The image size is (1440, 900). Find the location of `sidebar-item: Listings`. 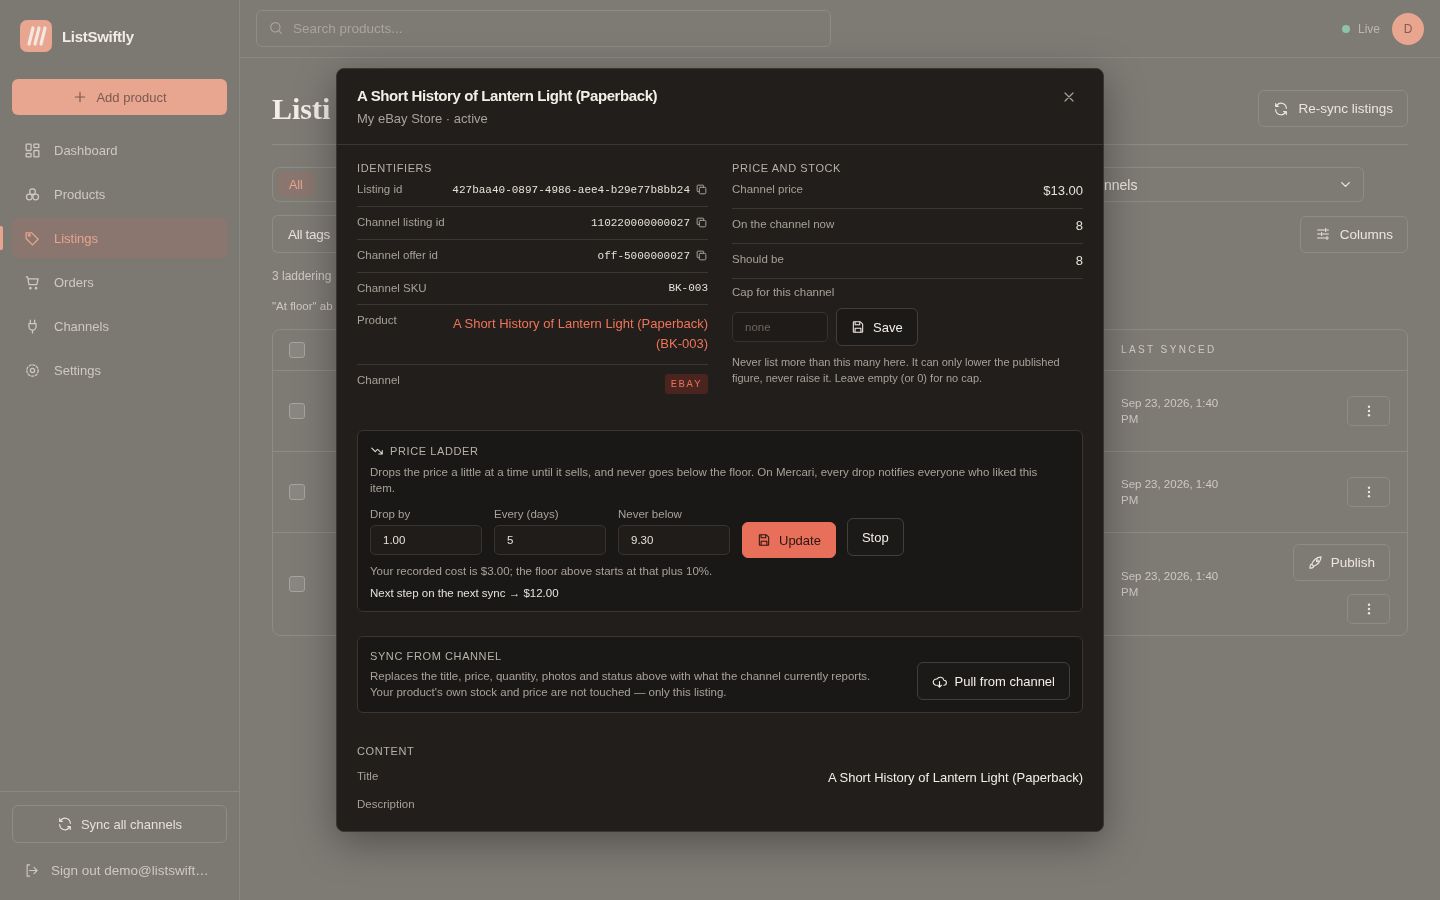

sidebar-item: Listings is located at coordinates (119, 238).